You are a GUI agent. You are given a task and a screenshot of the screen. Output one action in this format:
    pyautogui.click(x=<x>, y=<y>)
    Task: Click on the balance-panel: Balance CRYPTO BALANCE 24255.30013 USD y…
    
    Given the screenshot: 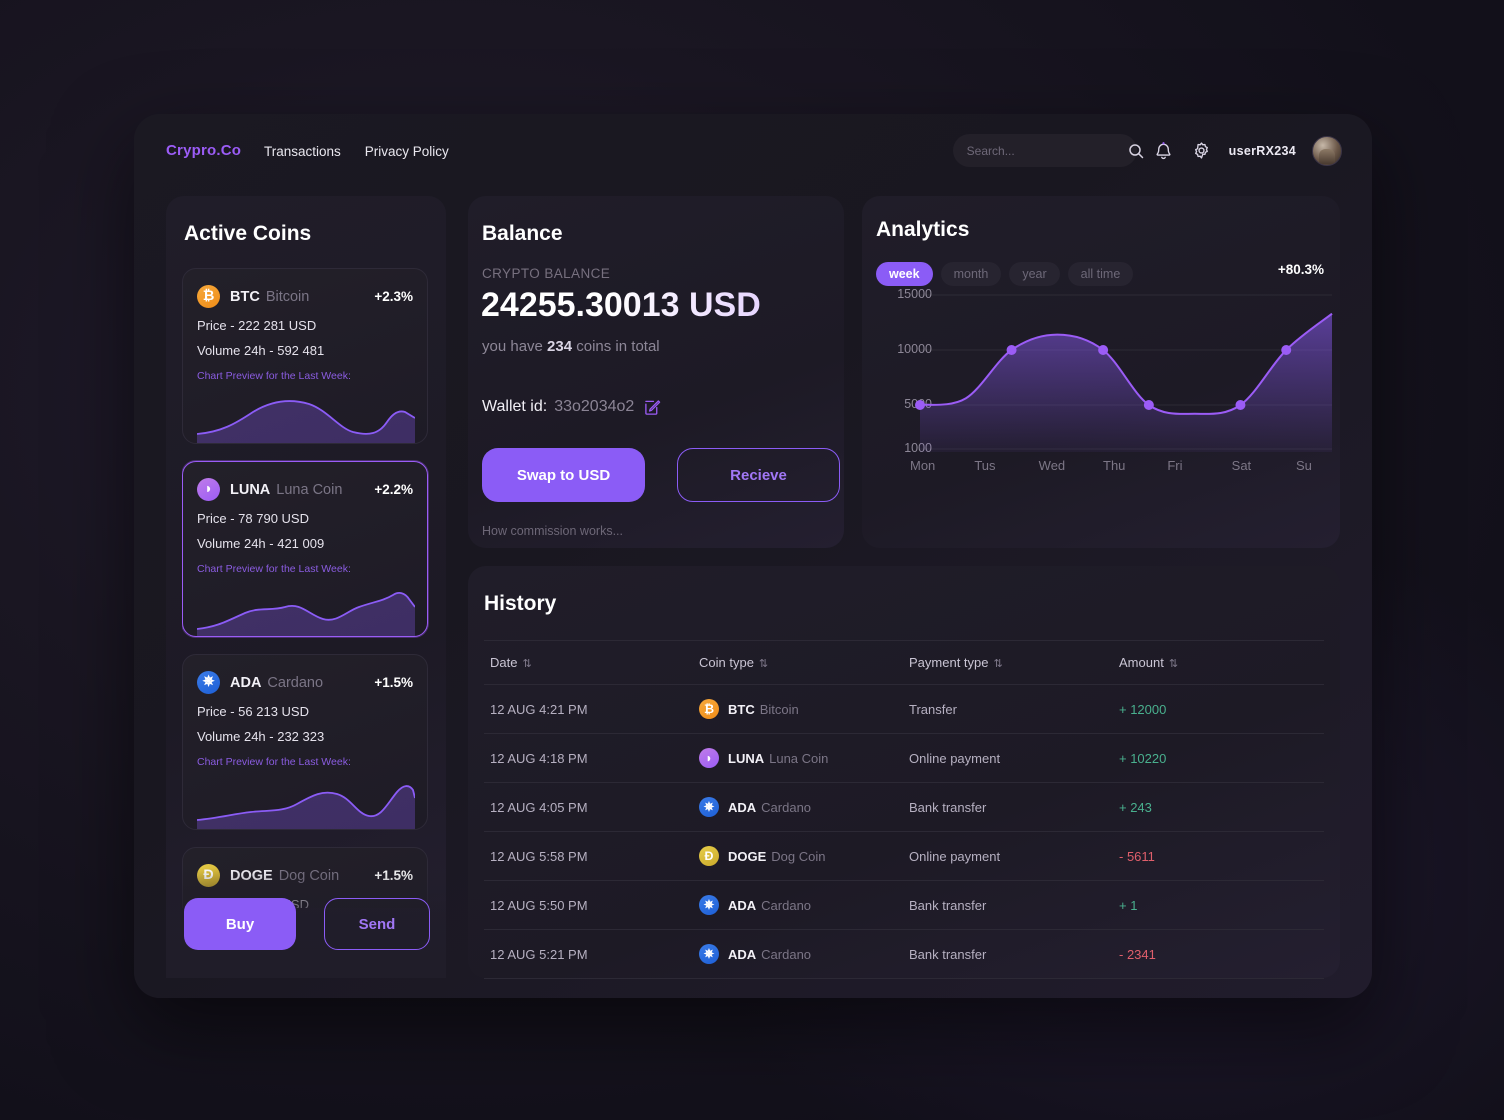 What is the action you would take?
    pyautogui.click(x=656, y=372)
    